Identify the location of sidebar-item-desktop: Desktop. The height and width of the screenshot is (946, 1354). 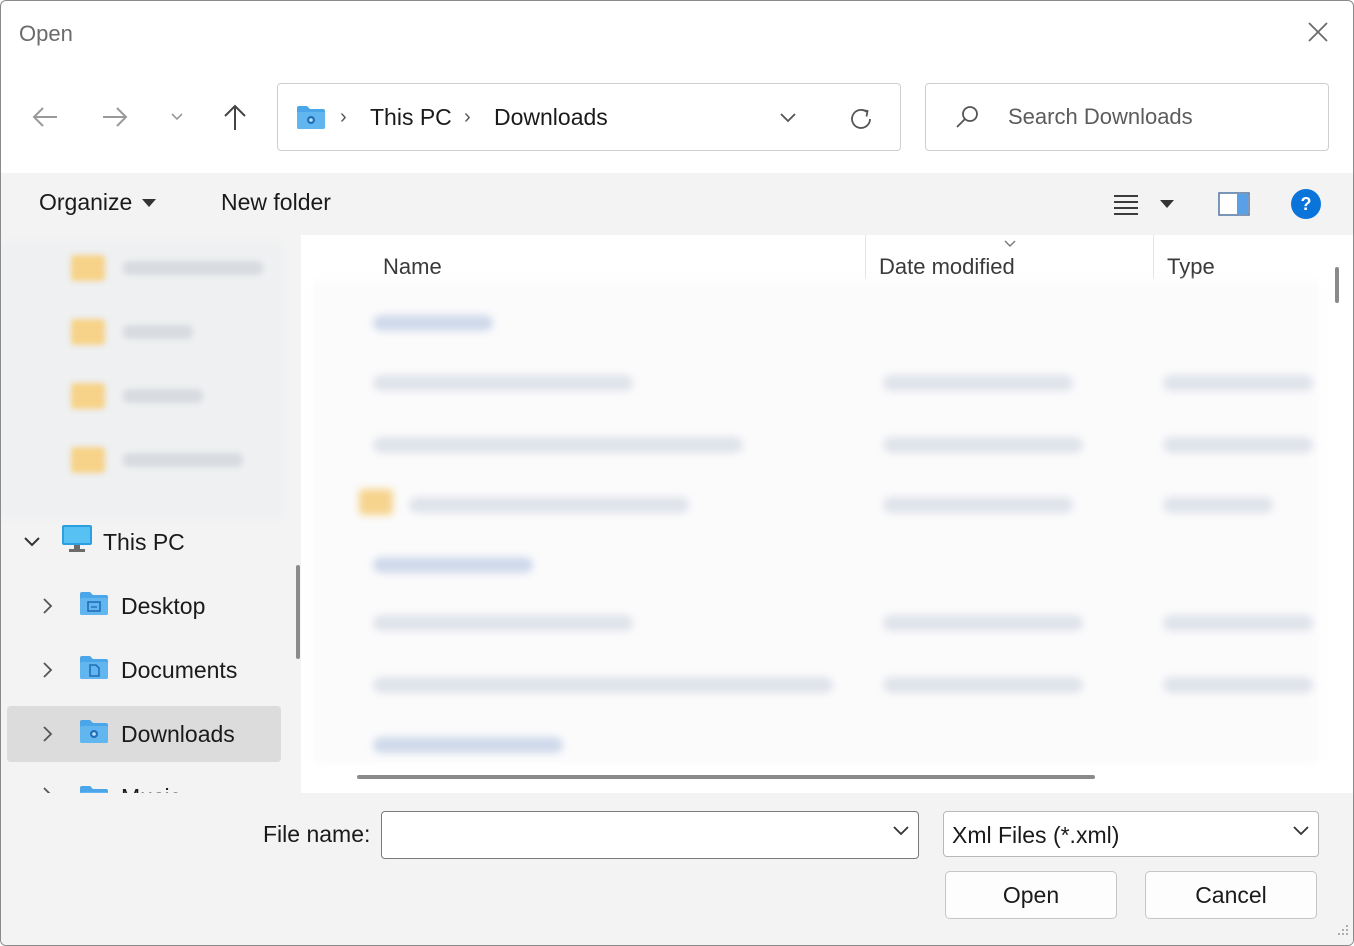
(144, 606).